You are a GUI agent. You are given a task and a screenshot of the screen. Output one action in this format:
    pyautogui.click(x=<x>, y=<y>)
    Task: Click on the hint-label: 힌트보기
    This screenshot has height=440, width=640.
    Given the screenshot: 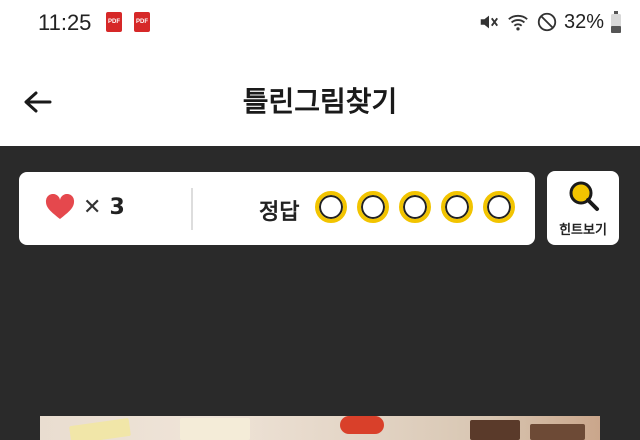 What is the action you would take?
    pyautogui.click(x=583, y=230)
    